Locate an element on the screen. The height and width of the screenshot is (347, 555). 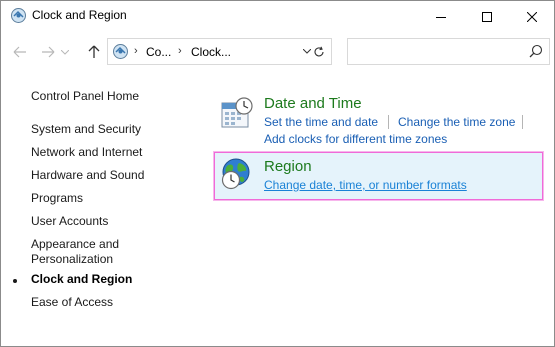
recent-locations-dropdown is located at coordinates (65, 52).